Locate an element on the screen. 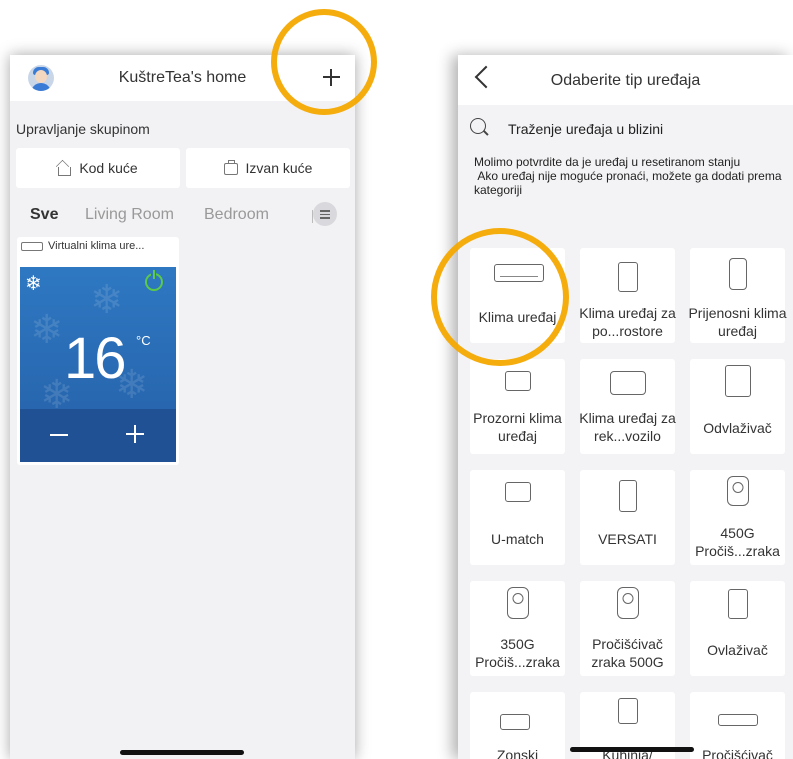 The height and width of the screenshot is (759, 793). device-type-tile: Pročišćivač is located at coordinates (737, 725).